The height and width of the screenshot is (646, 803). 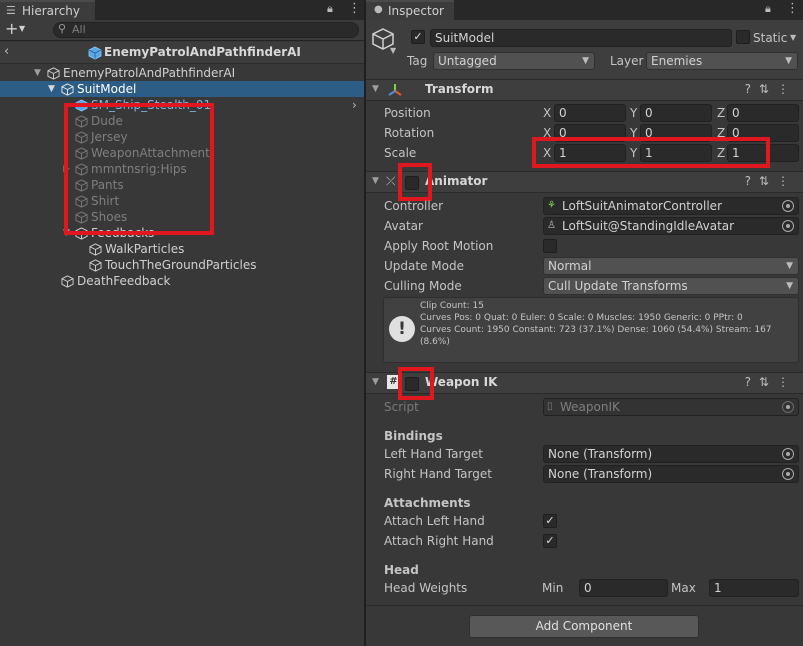 I want to click on transform-header: ▼ Transform ?⇅⋮, so click(x=584, y=90).